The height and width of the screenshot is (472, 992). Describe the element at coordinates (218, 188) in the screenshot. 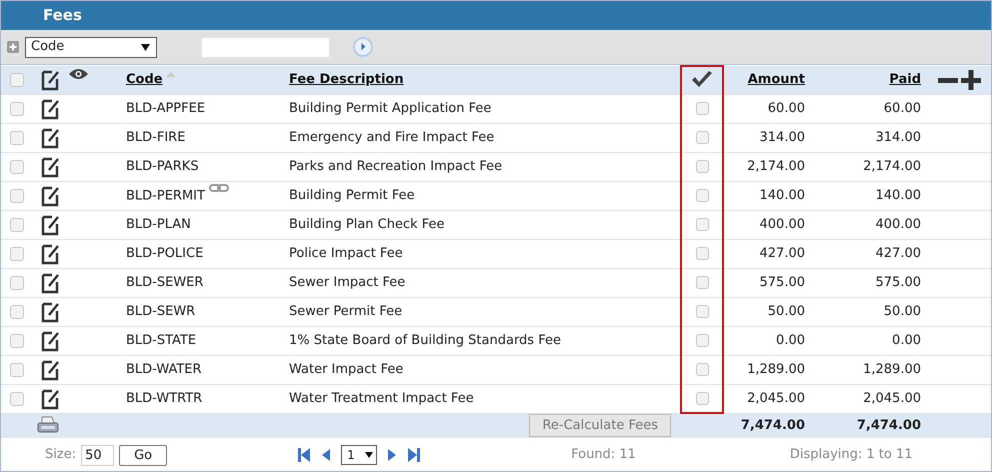

I see `link-icon` at that location.